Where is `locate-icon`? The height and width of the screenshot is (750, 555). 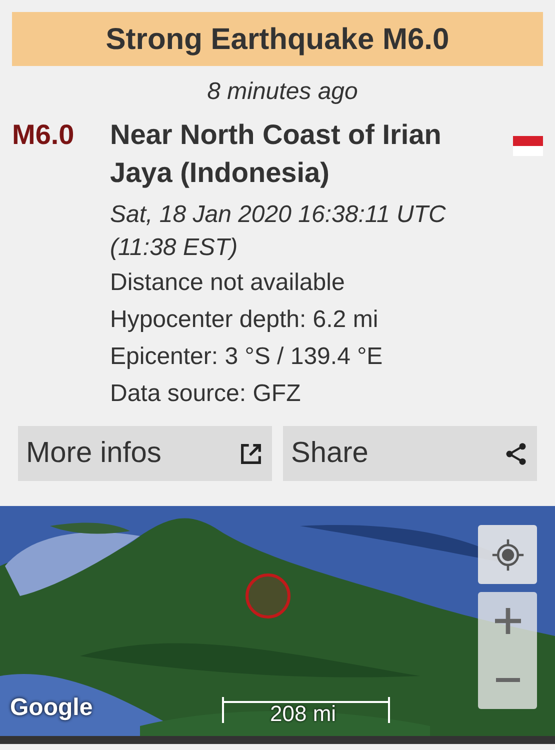 locate-icon is located at coordinates (507, 555).